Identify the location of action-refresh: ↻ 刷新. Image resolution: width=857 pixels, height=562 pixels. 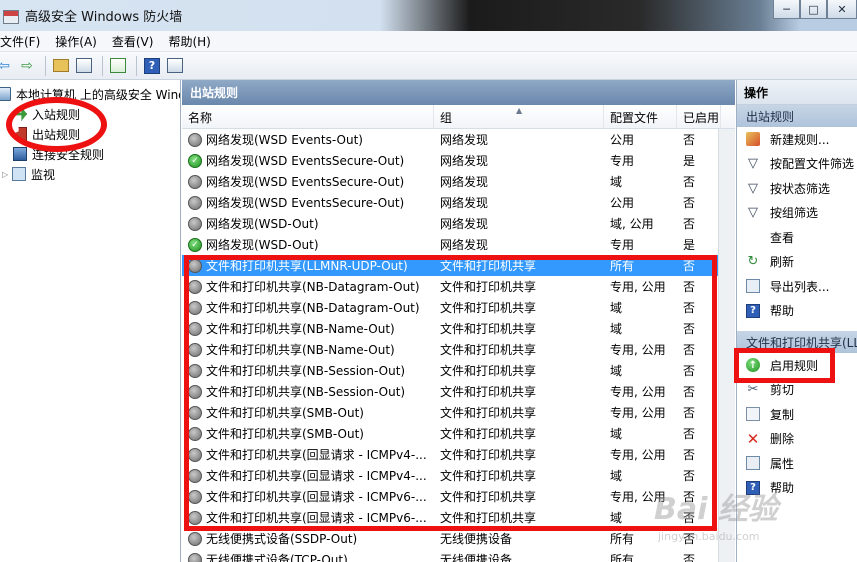
(797, 262).